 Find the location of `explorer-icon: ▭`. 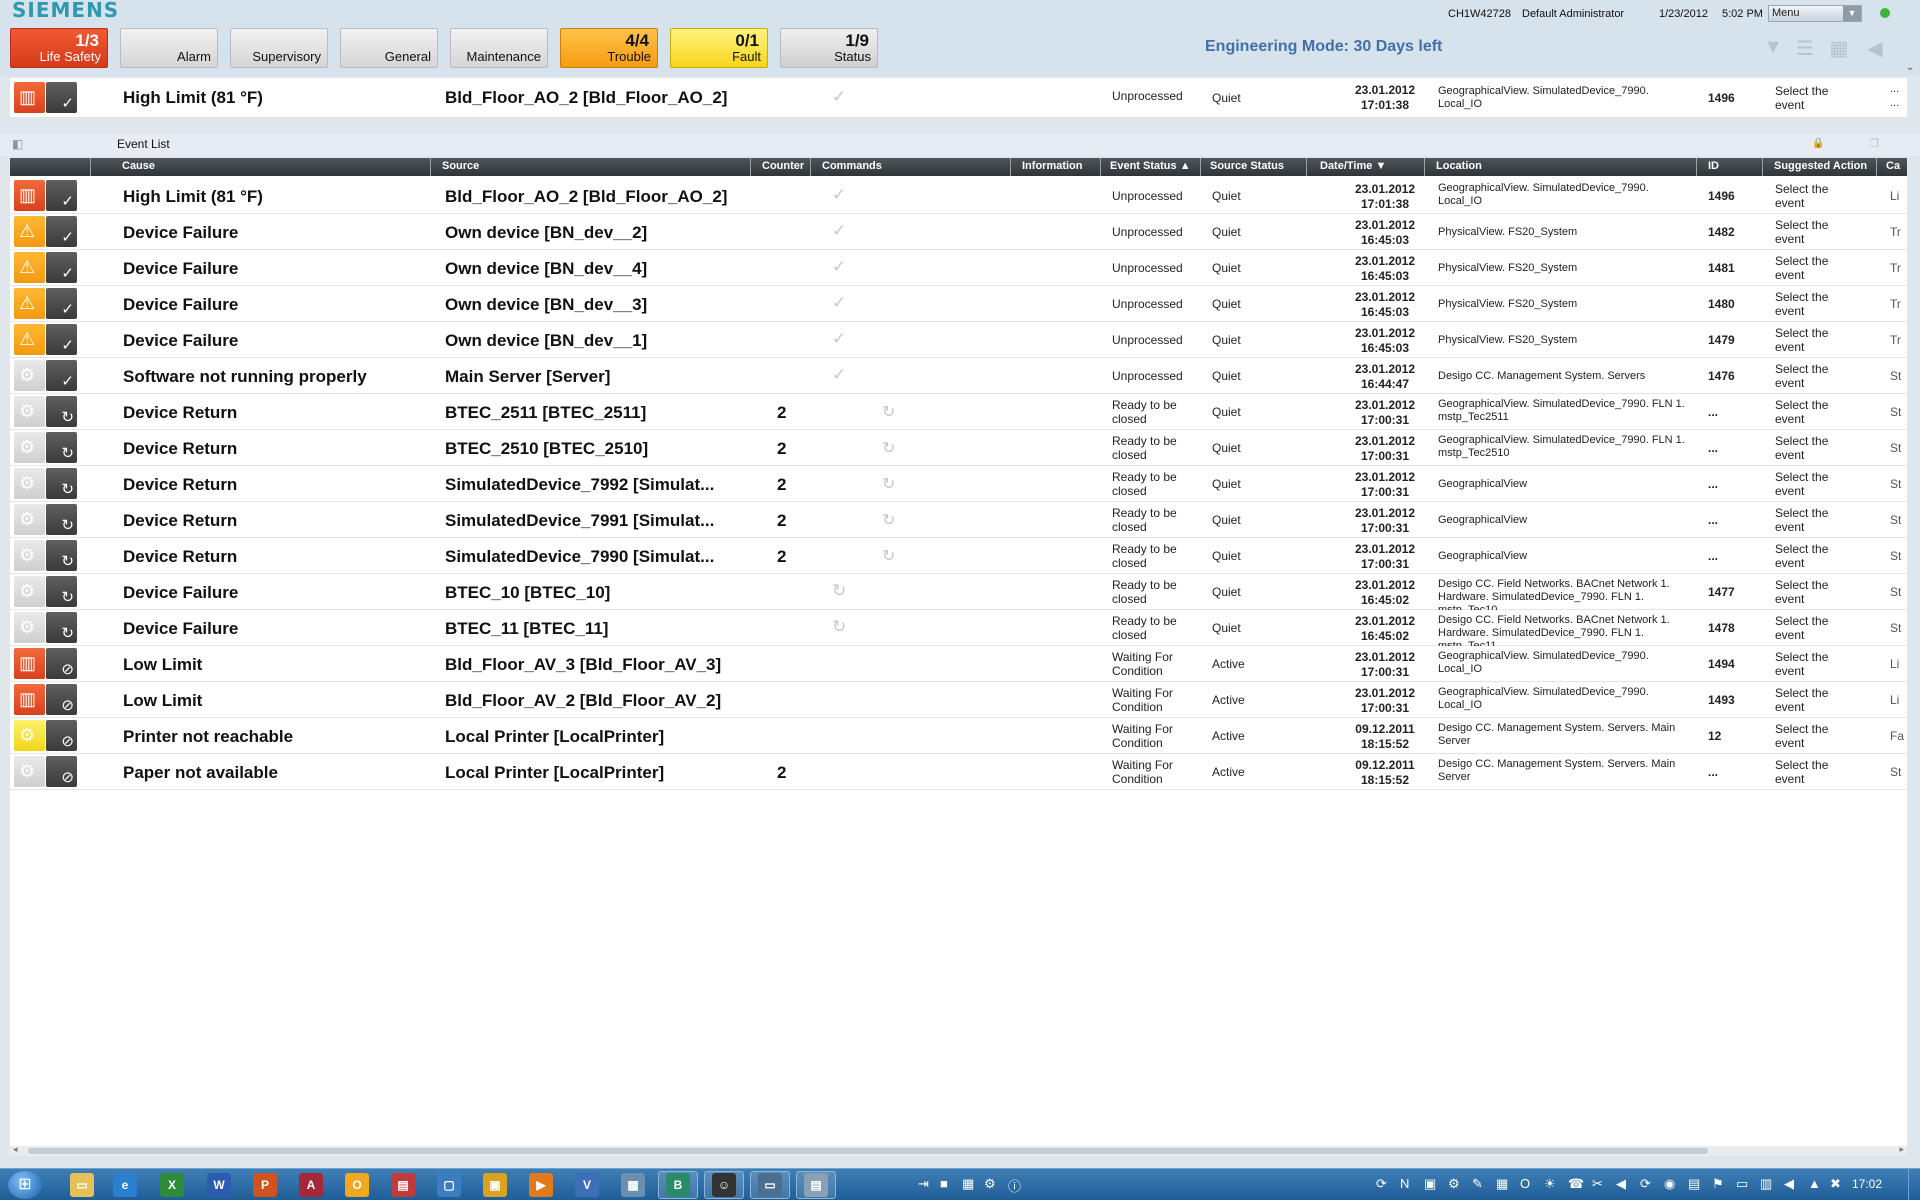

explorer-icon: ▭ is located at coordinates (82, 1185).